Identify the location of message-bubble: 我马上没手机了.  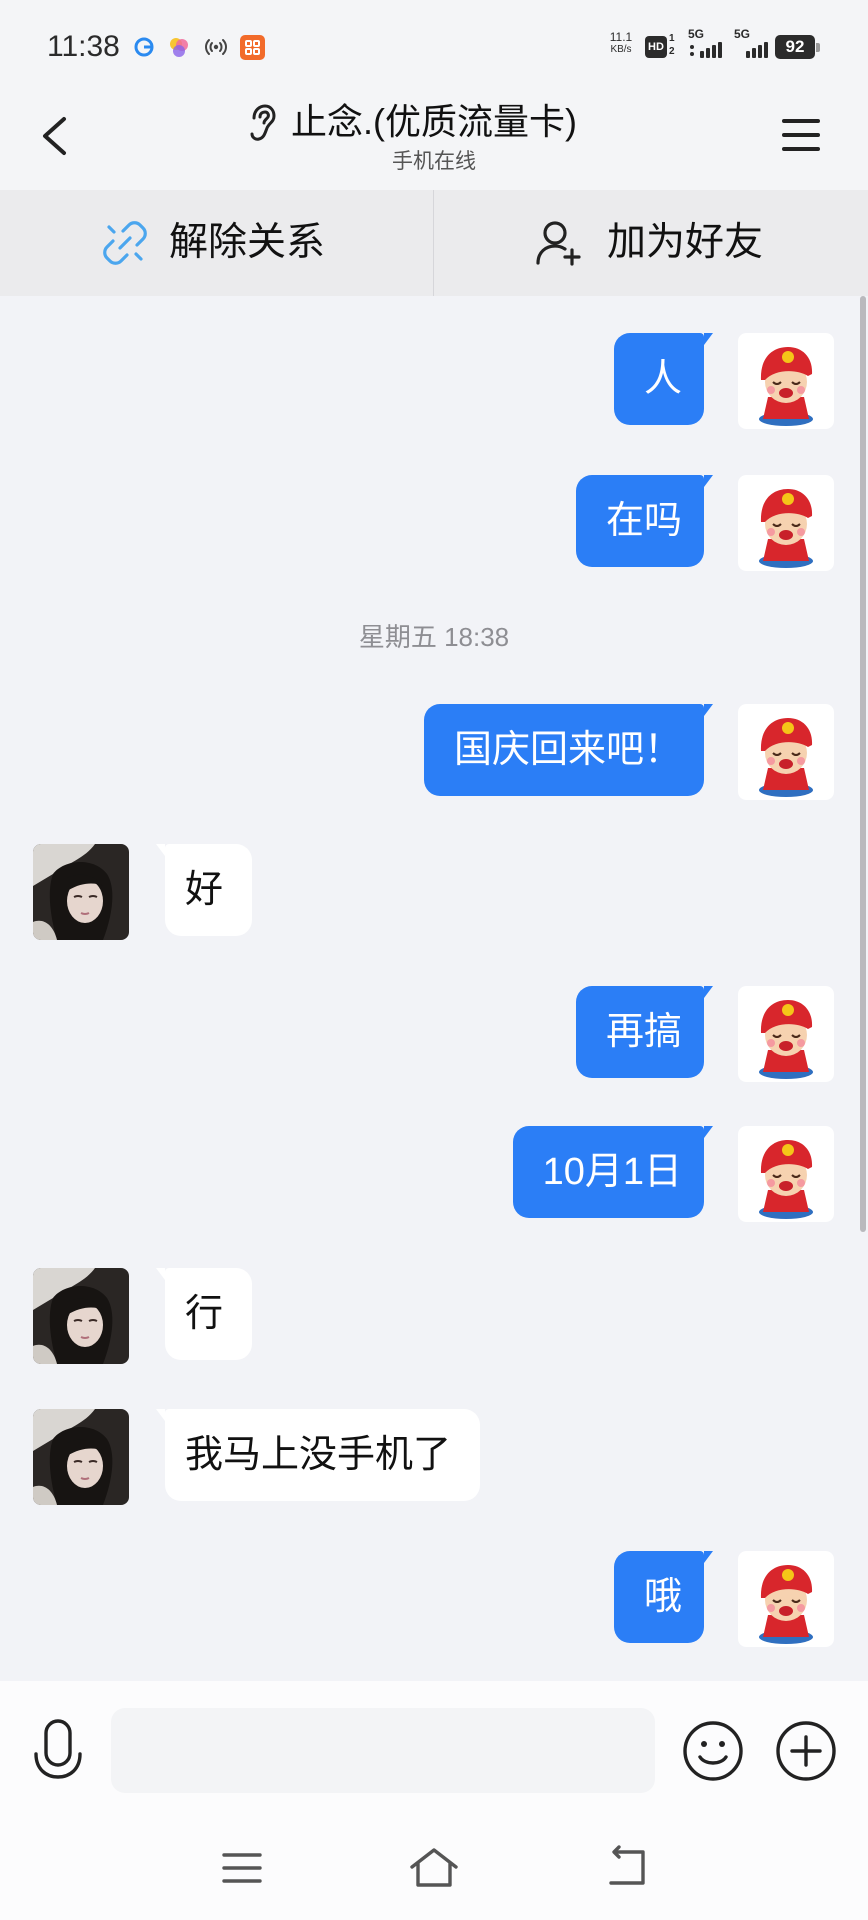
(318, 1455).